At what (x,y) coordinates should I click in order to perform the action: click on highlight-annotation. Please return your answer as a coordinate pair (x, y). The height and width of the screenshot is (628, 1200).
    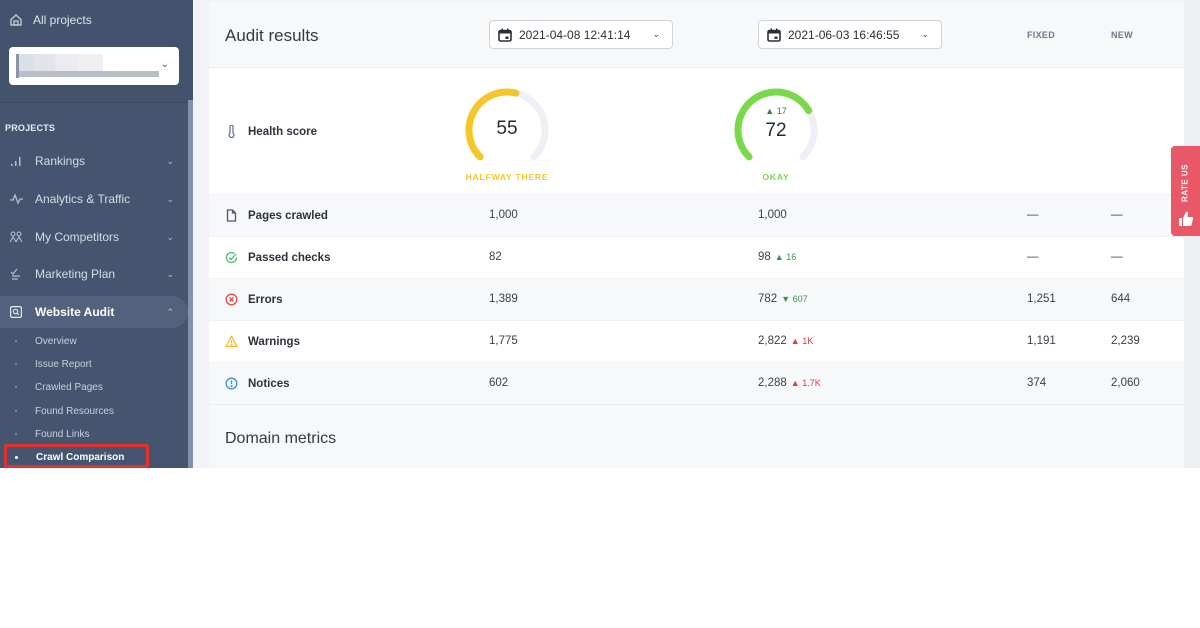
    Looking at the image, I should click on (76, 456).